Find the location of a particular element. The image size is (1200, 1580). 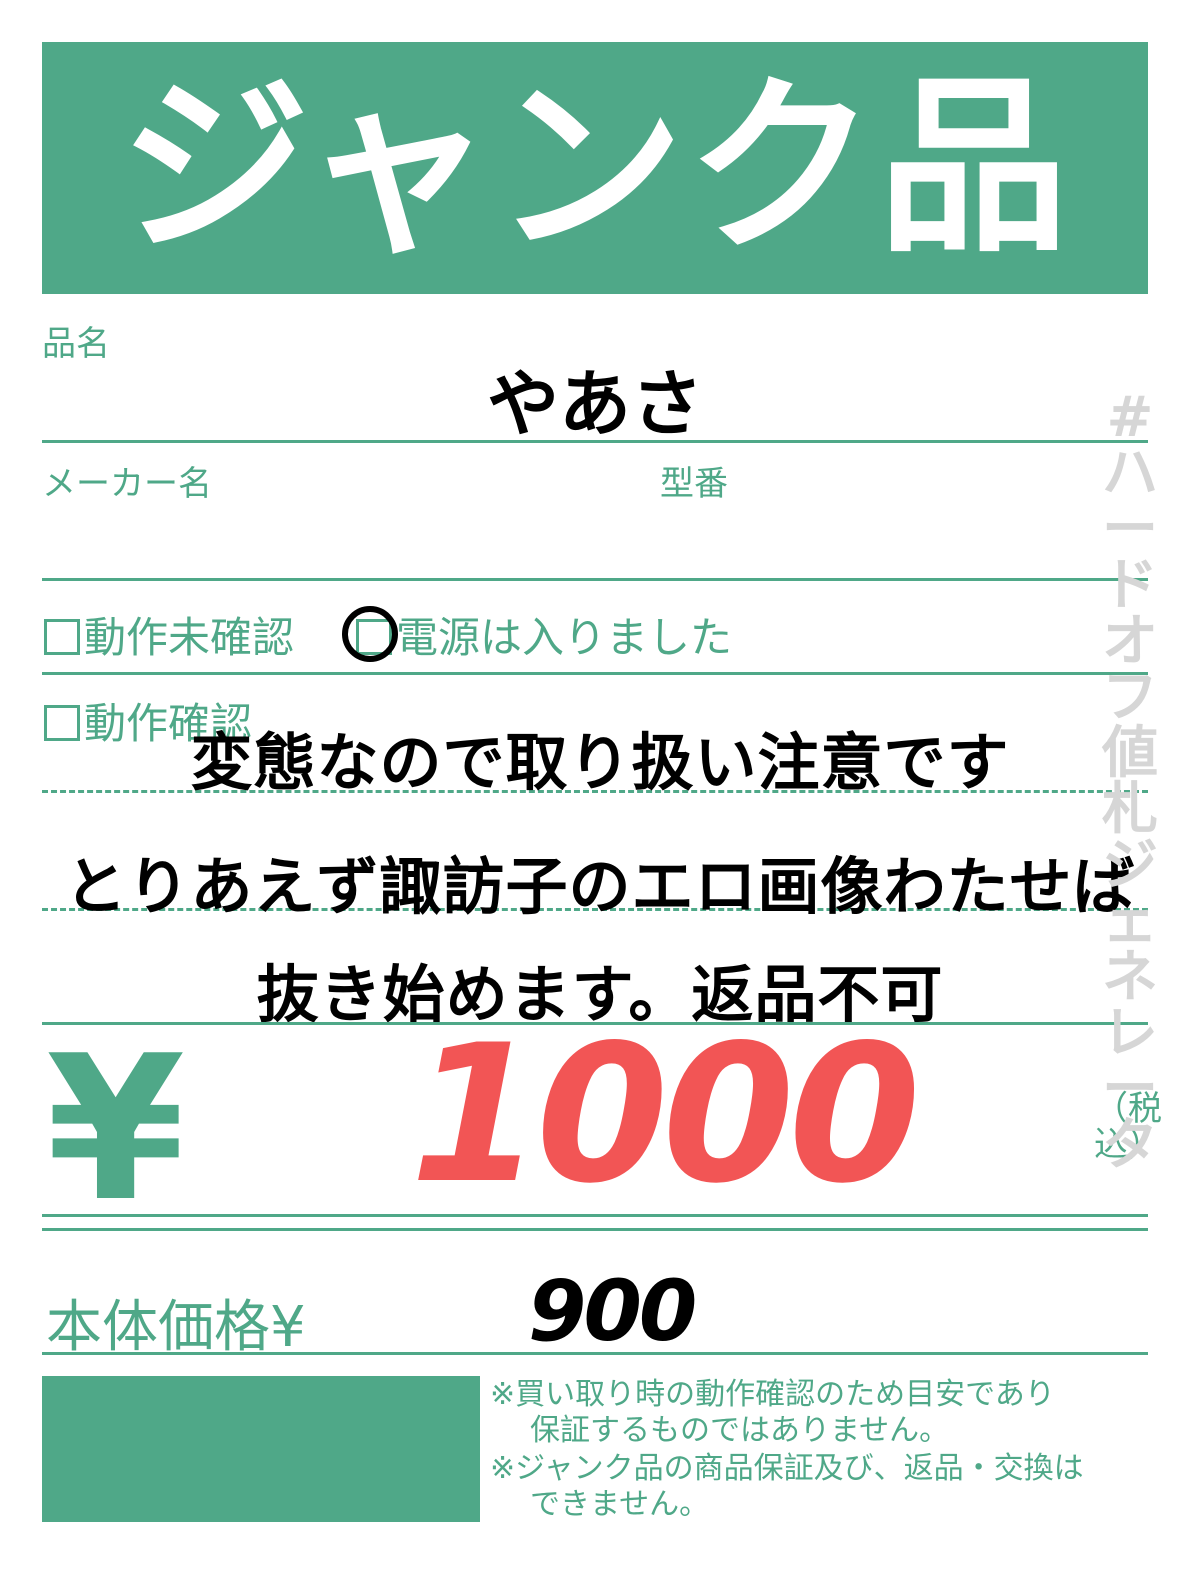

disclaimer-line-1: ※買い取り時の動作確認のため目安であり is located at coordinates (772, 1394).